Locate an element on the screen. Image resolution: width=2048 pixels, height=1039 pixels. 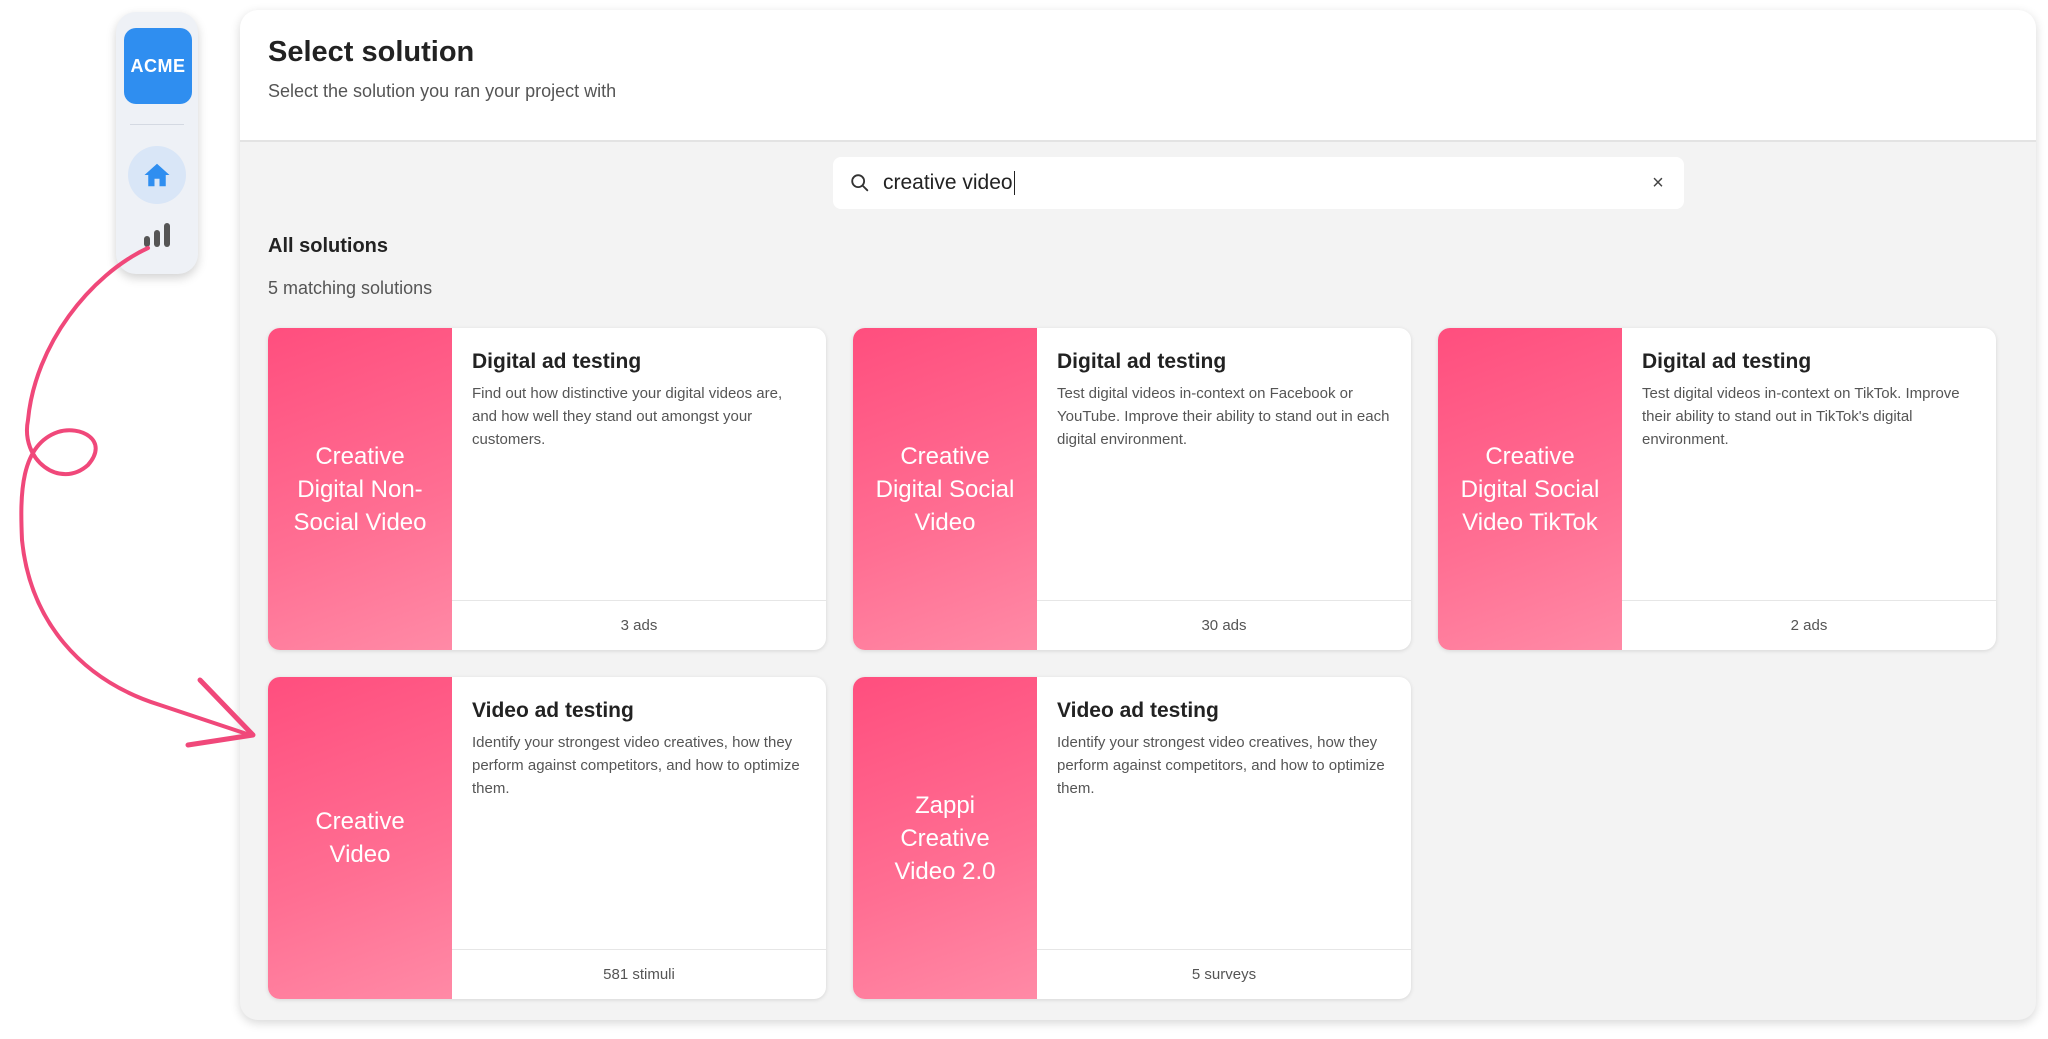
search-box: creative video × is located at coordinates (1258, 183).